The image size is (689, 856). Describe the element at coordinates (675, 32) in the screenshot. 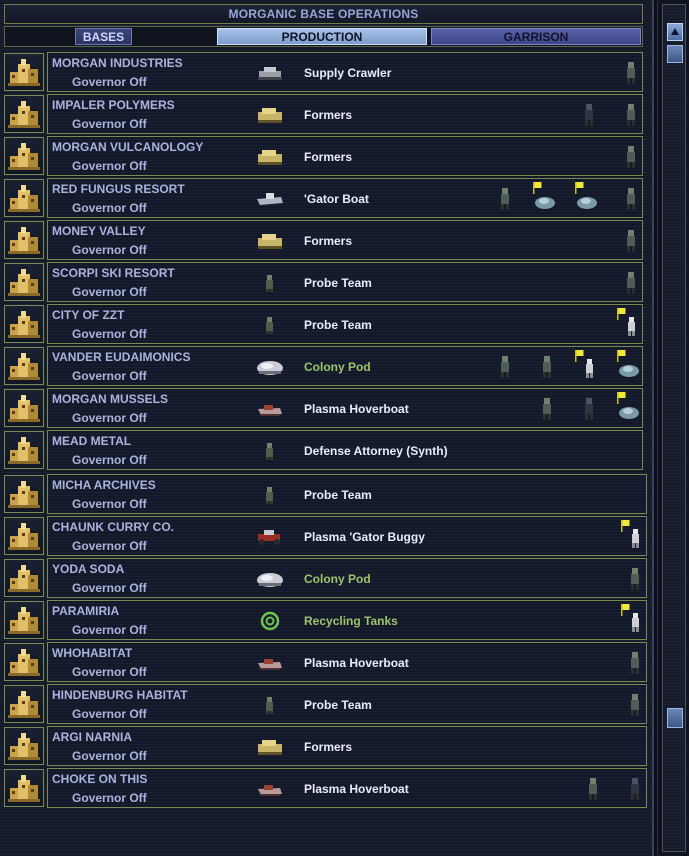

I see `scroll-up-button` at that location.